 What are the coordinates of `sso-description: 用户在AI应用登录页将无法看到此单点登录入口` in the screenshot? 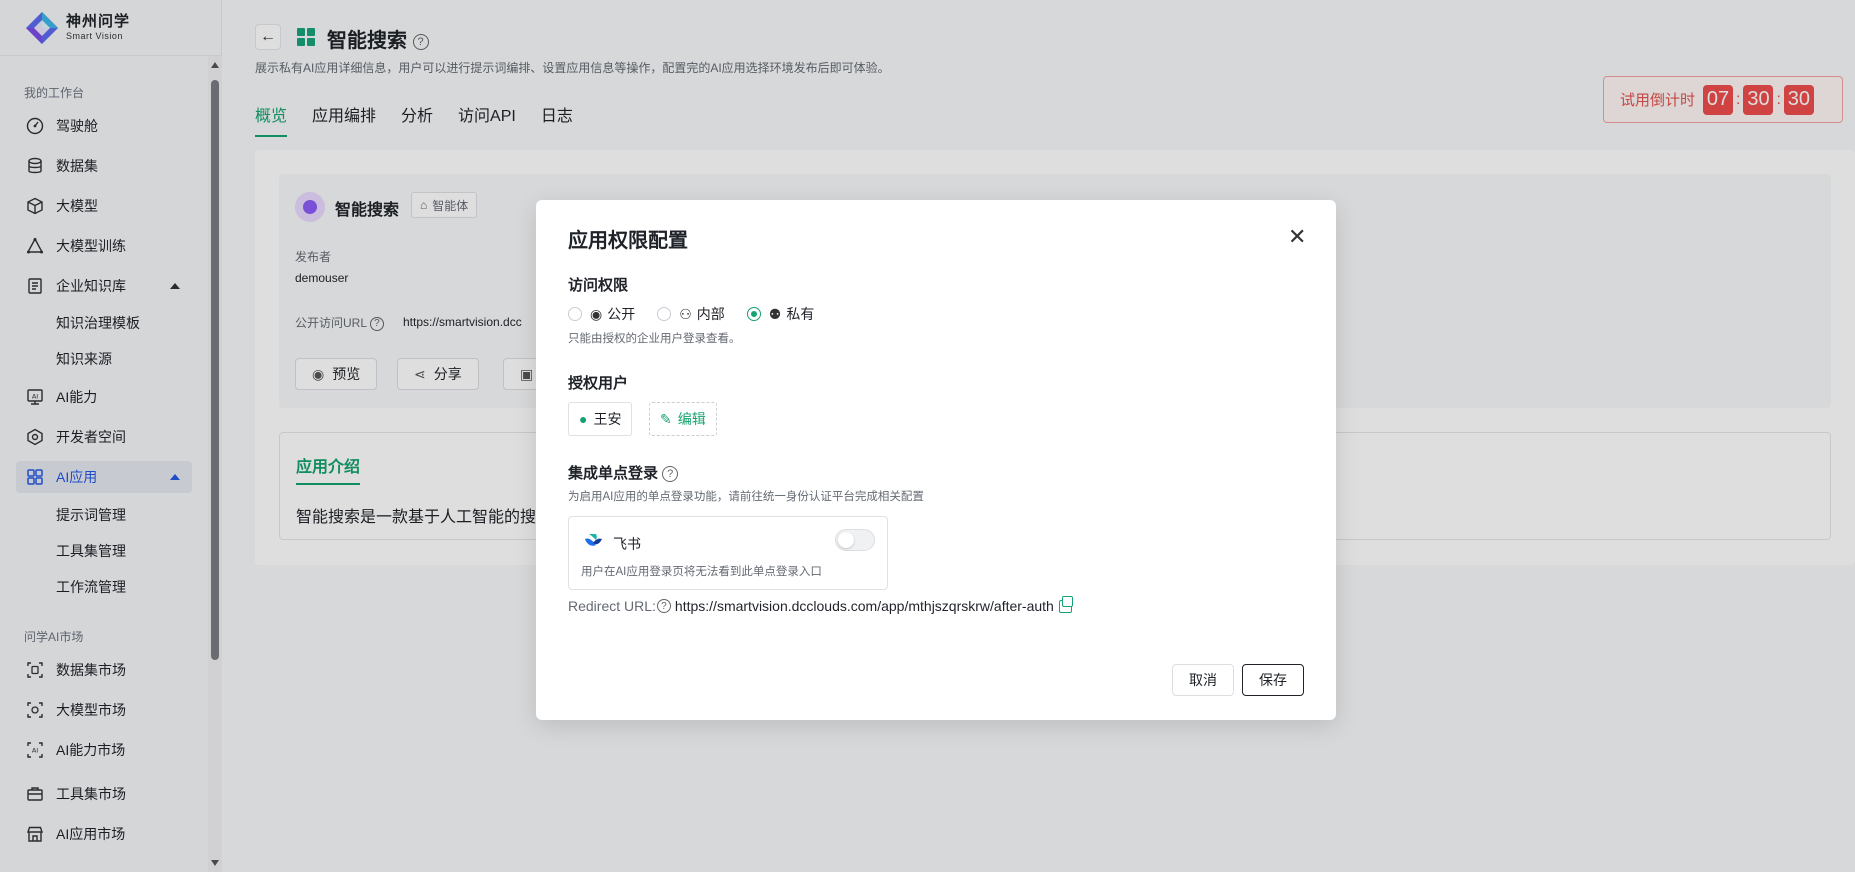 It's located at (701, 572).